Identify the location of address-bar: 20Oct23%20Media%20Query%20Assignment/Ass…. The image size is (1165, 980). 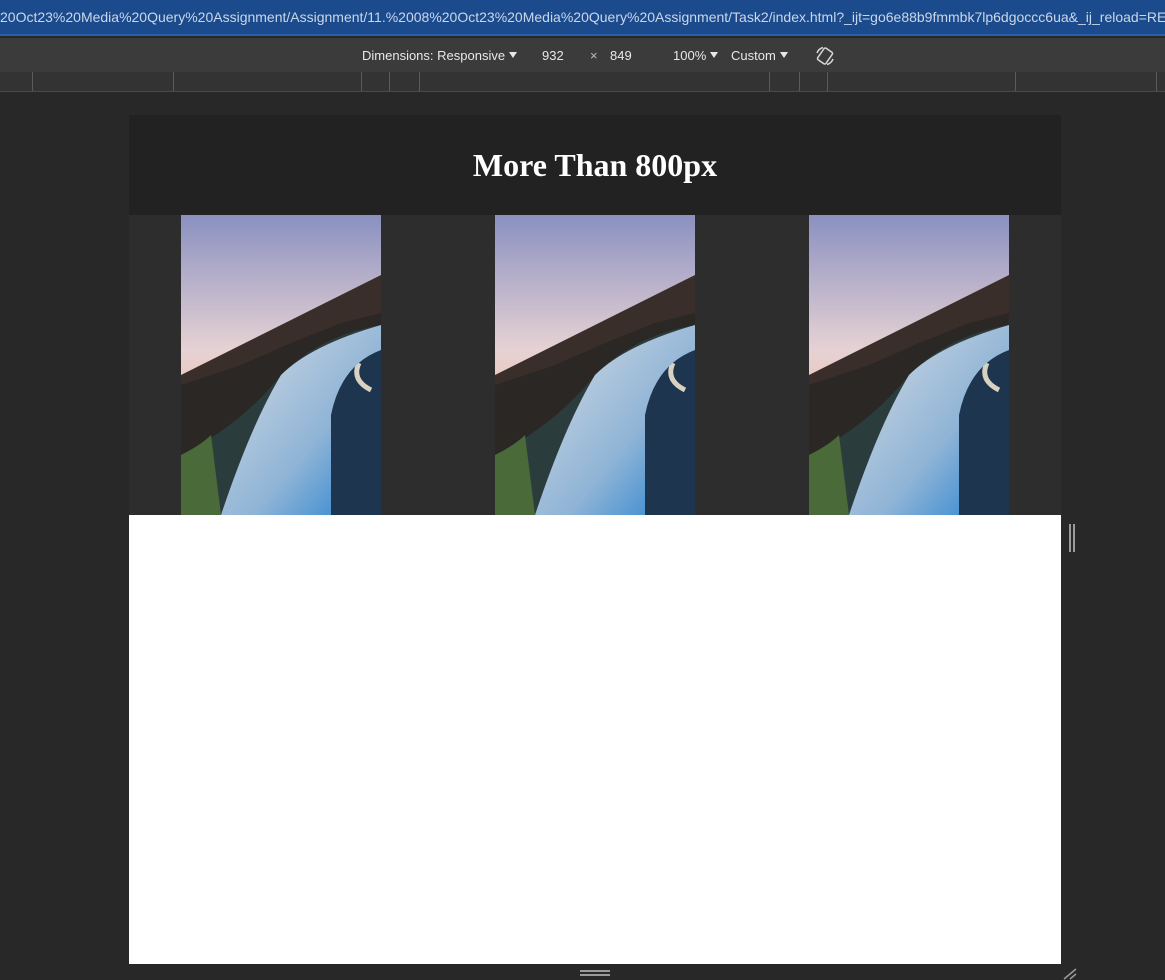
(582, 18).